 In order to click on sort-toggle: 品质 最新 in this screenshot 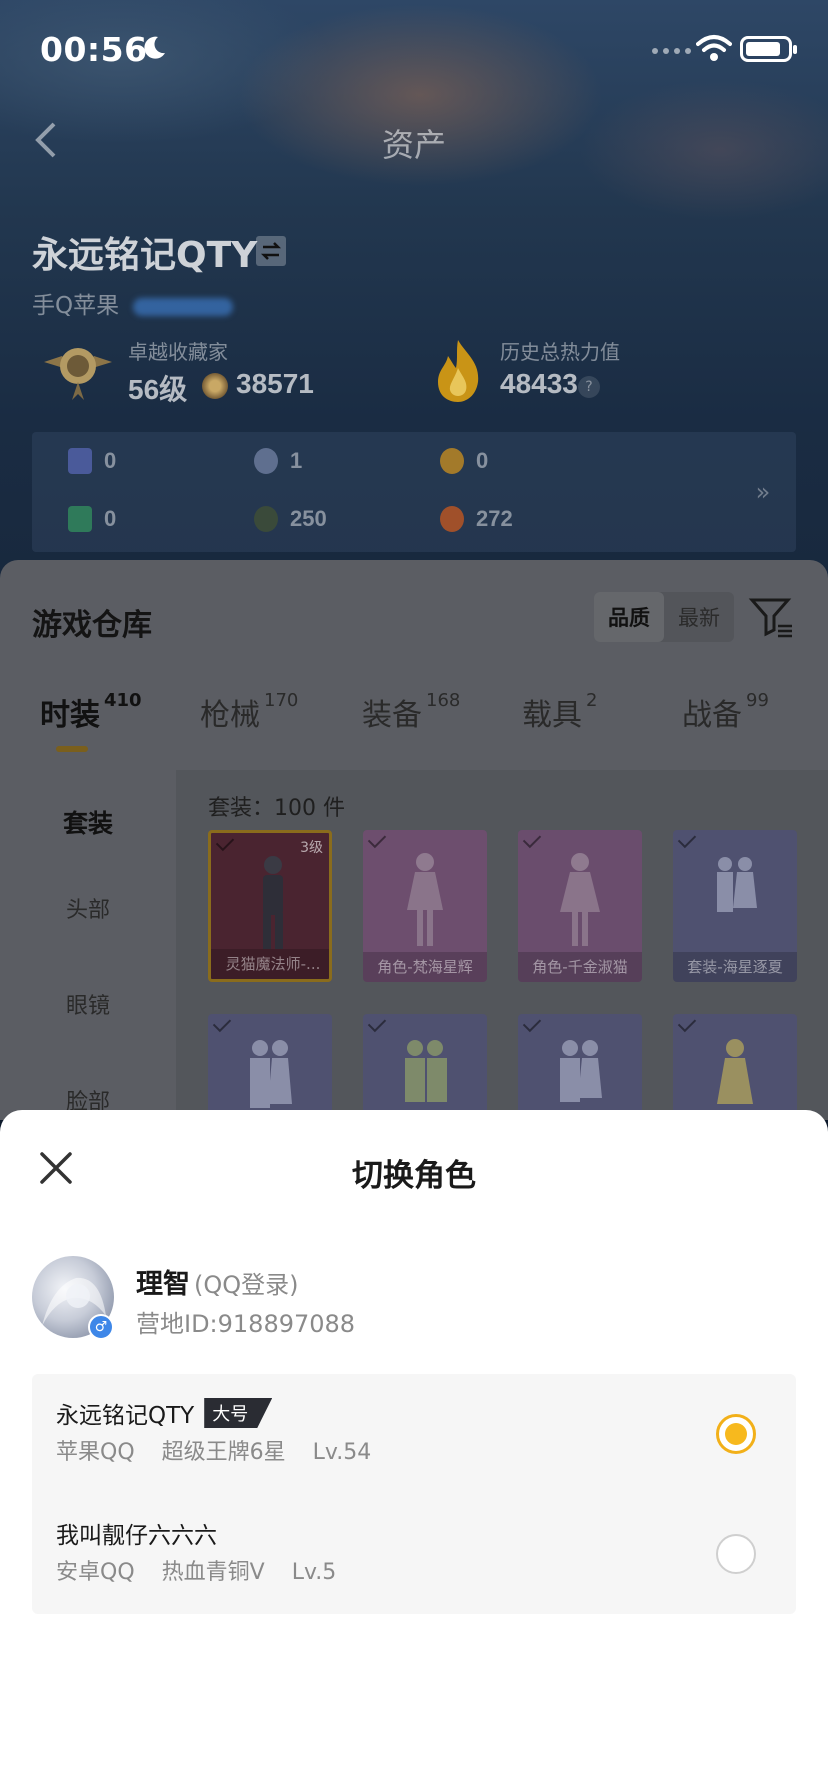, I will do `click(664, 617)`.